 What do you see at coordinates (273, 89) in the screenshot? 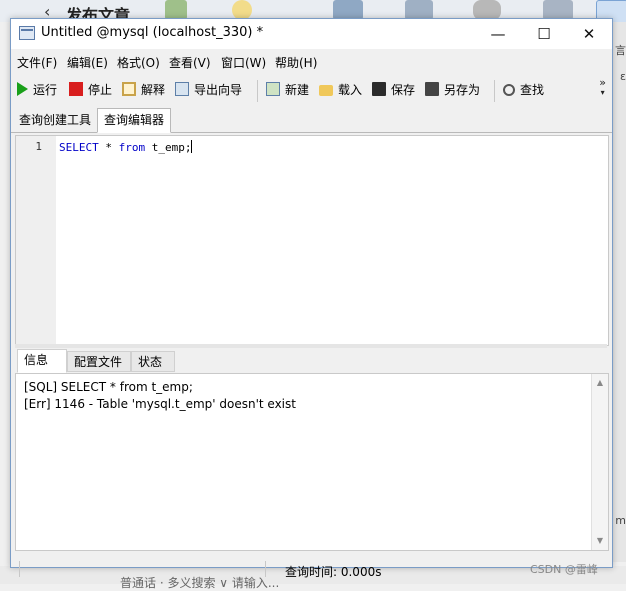
I see `new-query-icon` at bounding box center [273, 89].